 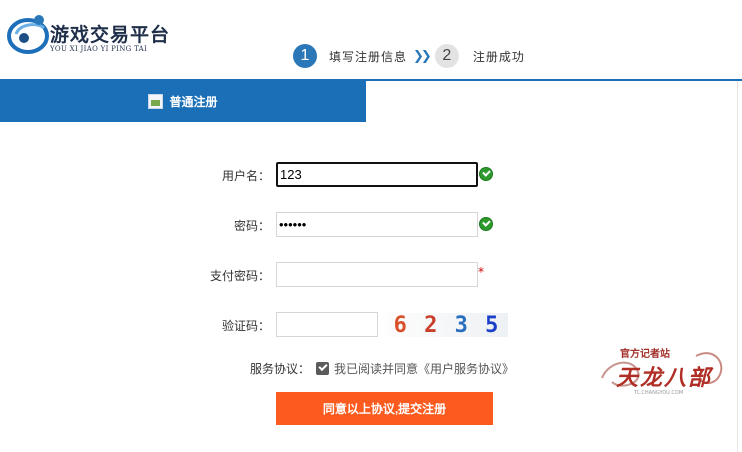 What do you see at coordinates (422, 56) in the screenshot?
I see `double-chevron-right-icon: ❯❯` at bounding box center [422, 56].